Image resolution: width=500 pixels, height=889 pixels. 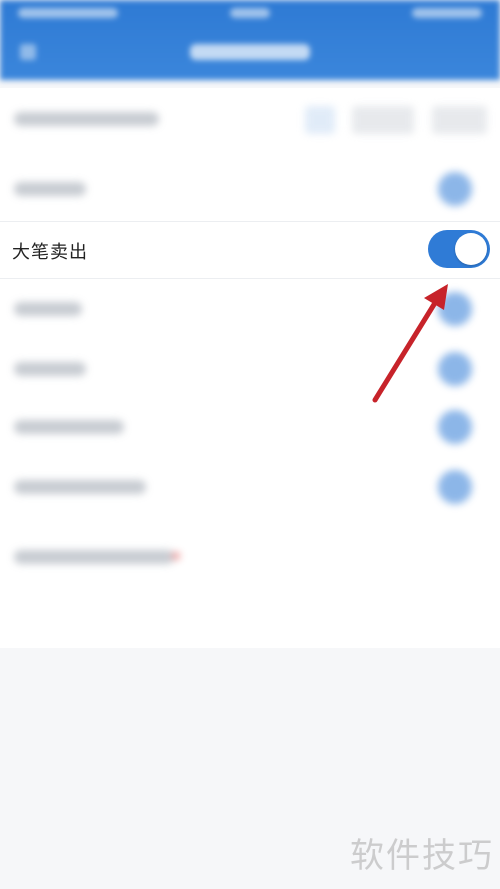 I want to click on app-header, so click(x=250, y=40).